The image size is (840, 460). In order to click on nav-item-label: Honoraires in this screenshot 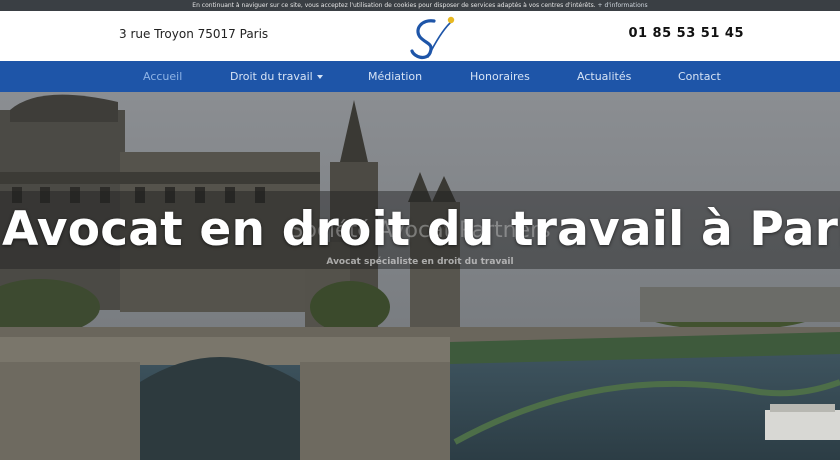, I will do `click(500, 76)`.